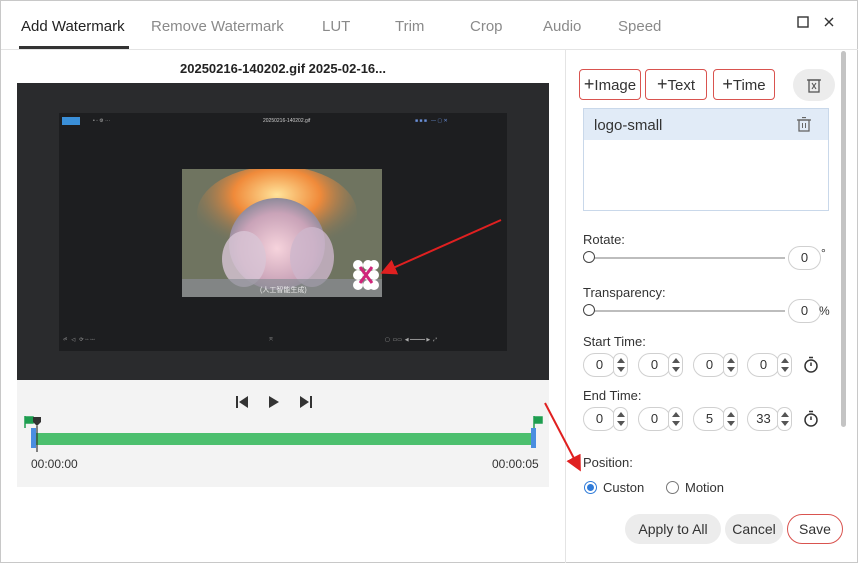 Image resolution: width=858 pixels, height=563 pixels. What do you see at coordinates (744, 84) in the screenshot?
I see `add-time-button: +Time` at bounding box center [744, 84].